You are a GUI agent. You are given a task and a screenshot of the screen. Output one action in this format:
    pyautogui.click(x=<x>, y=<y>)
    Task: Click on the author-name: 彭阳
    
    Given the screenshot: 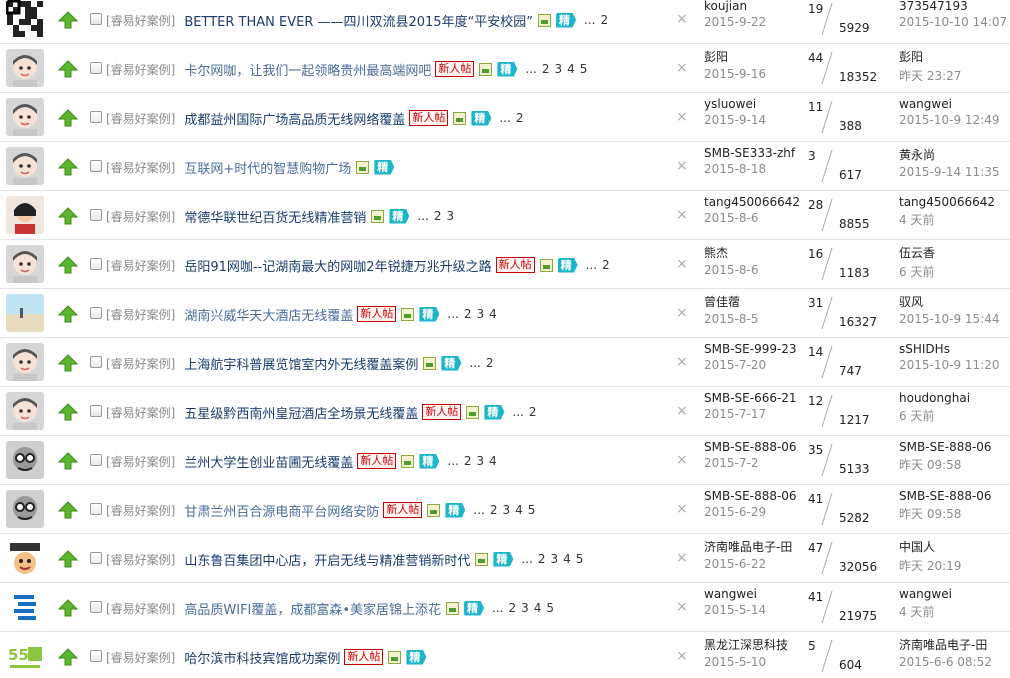 What is the action you would take?
    pyautogui.click(x=754, y=56)
    